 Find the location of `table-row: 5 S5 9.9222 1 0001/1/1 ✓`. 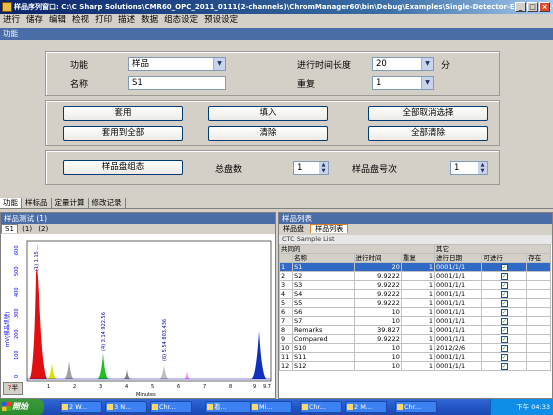

table-row: 5 S5 9.9222 1 0001/1/1 ✓ is located at coordinates (415, 303).